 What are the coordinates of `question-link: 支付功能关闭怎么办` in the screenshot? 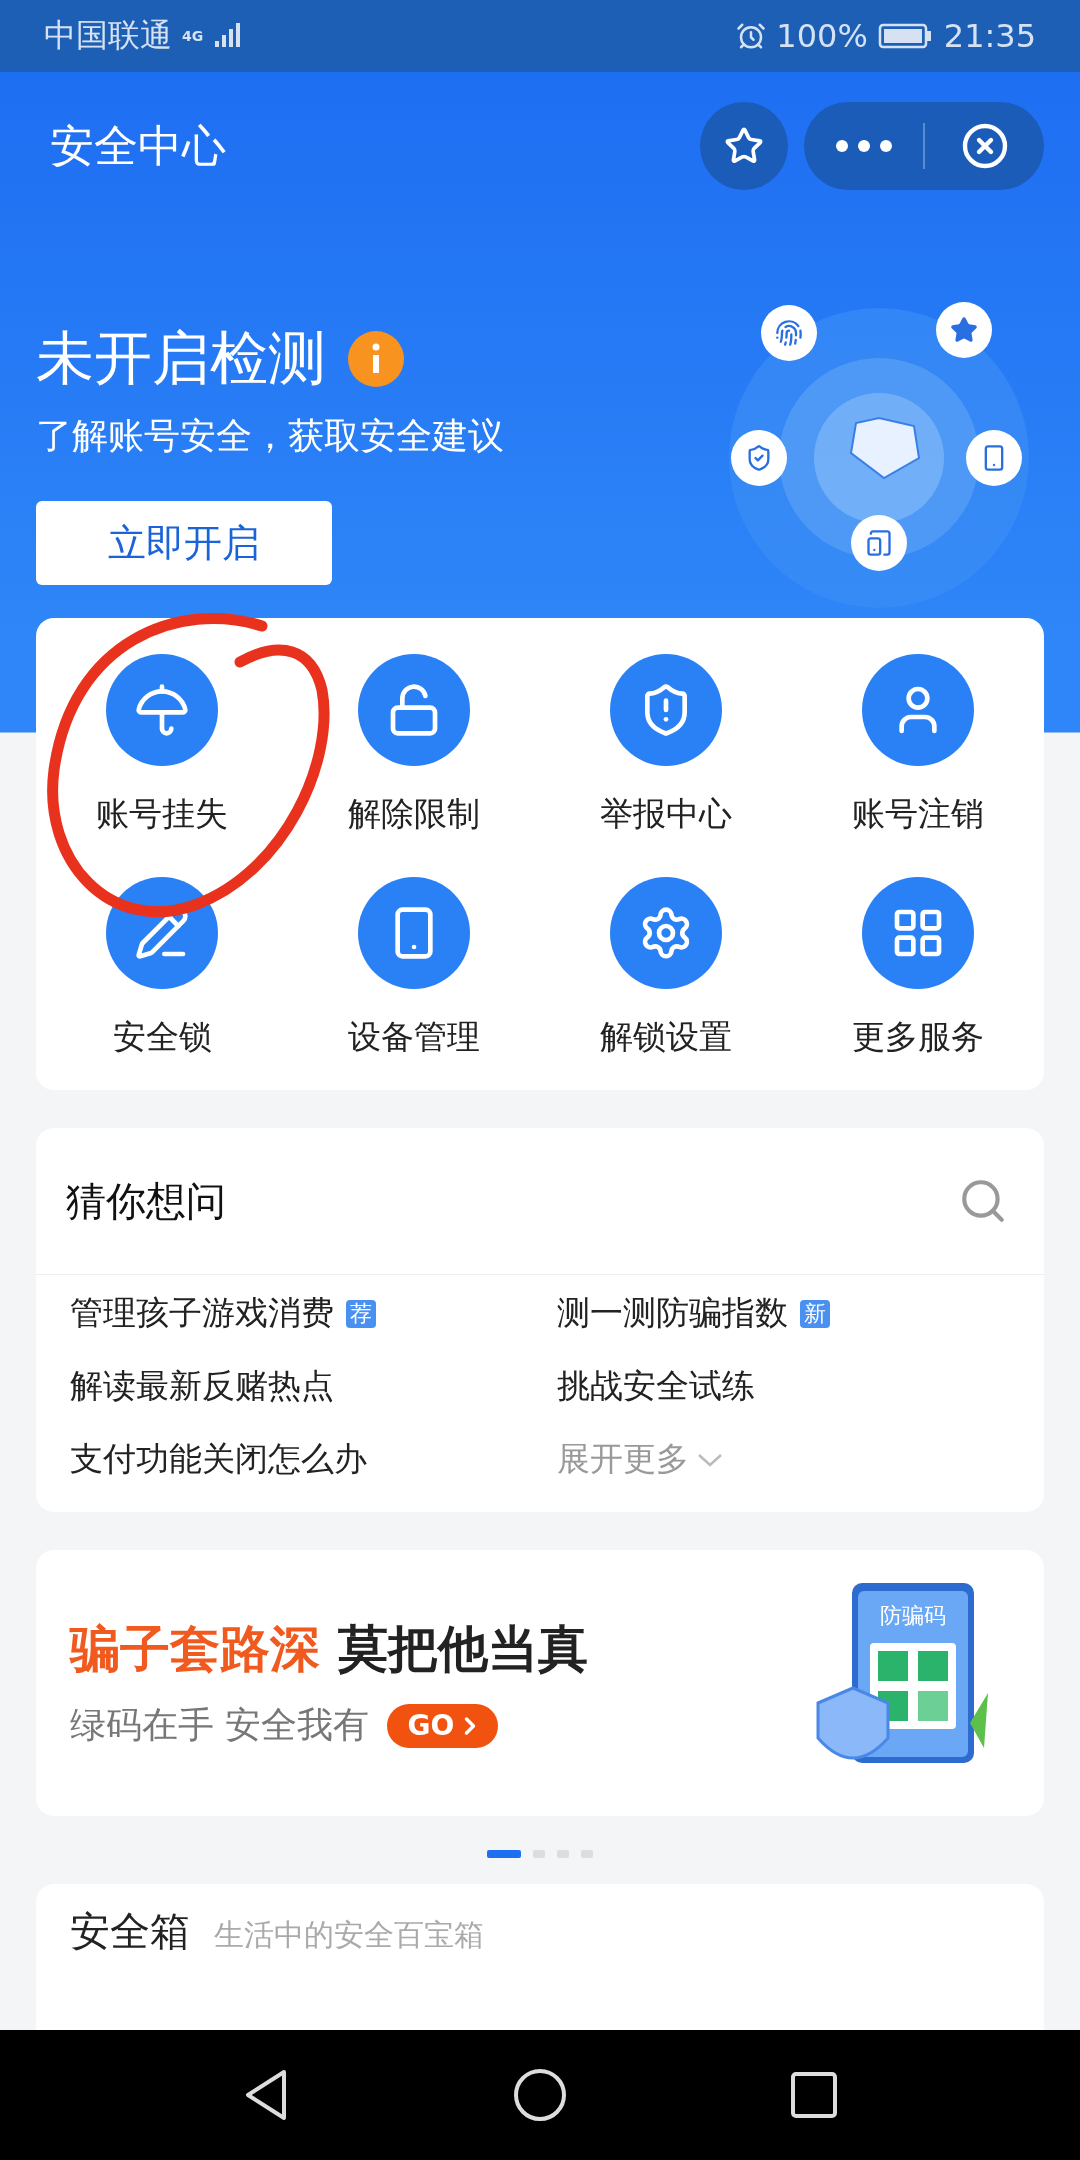 It's located at (218, 1459).